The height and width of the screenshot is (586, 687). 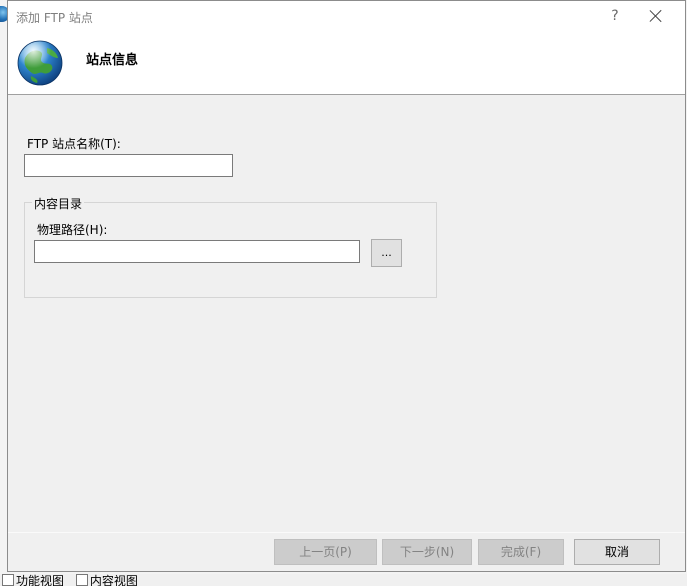 What do you see at coordinates (113, 580) in the screenshot?
I see `content-view-label: 内容视图` at bounding box center [113, 580].